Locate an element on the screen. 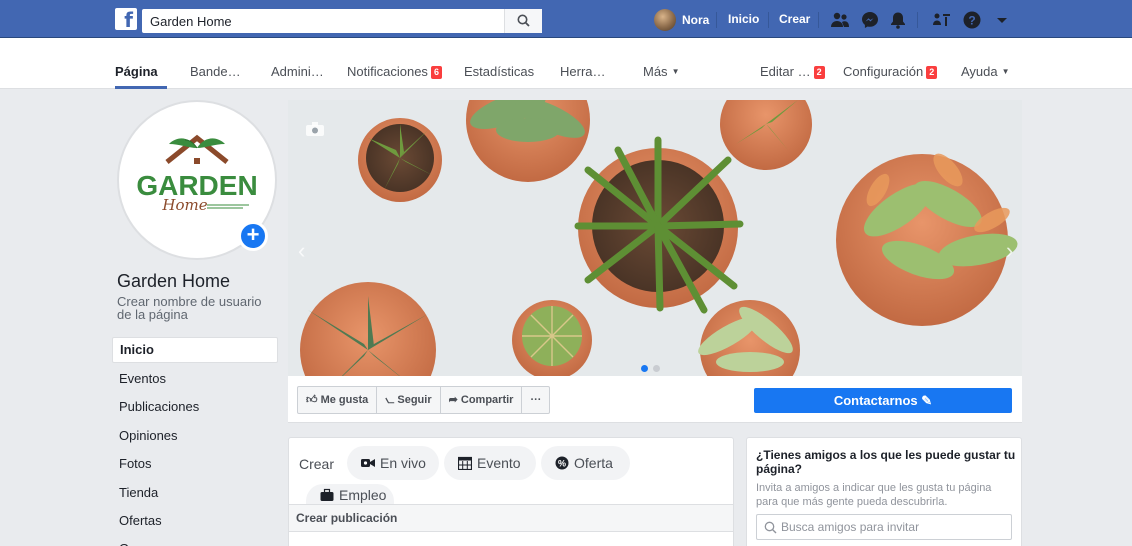 This screenshot has height=546, width=1132. sidebar-item-tienda: Tienda is located at coordinates (195, 493).